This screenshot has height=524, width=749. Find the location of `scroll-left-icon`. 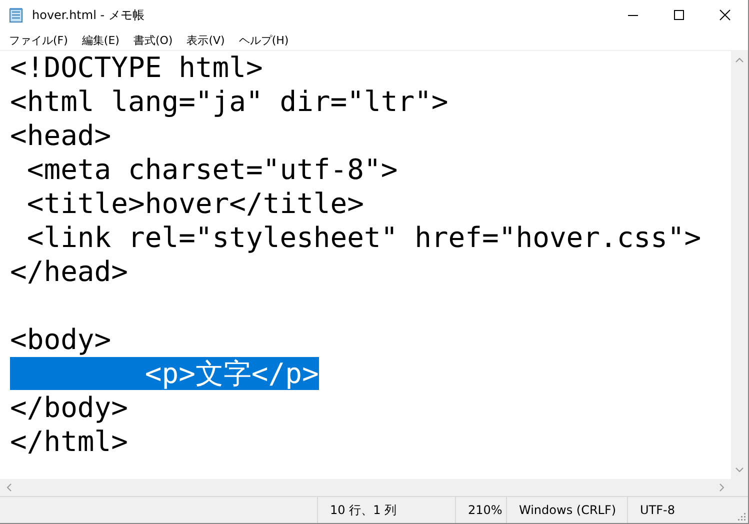

scroll-left-icon is located at coordinates (9, 487).